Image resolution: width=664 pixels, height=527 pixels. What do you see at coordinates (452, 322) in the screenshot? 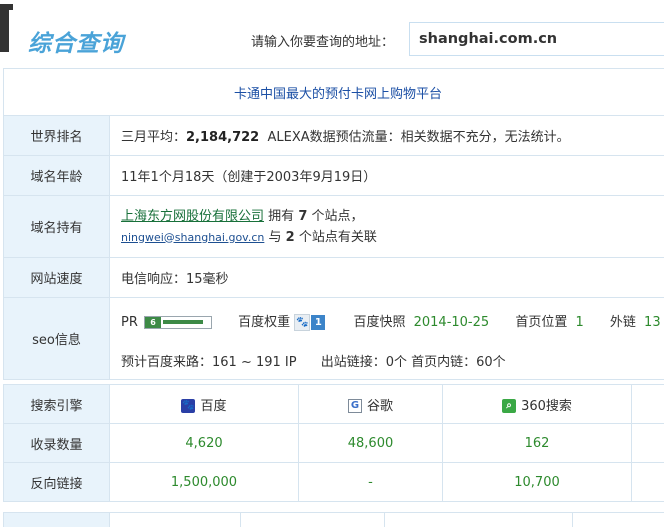
I see `bd-snapshot-value: 2014-10-25` at bounding box center [452, 322].